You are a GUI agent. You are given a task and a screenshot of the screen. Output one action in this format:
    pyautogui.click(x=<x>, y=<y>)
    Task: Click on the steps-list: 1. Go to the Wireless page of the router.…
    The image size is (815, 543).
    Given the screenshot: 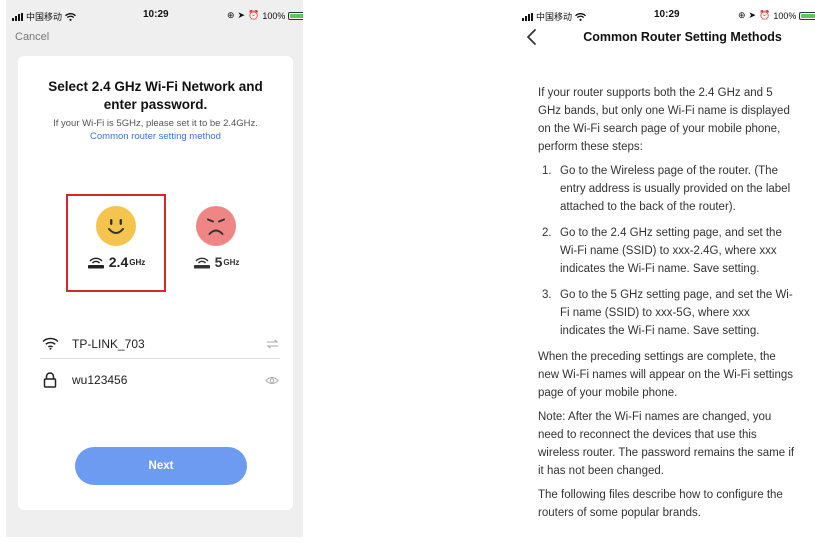 What is the action you would take?
    pyautogui.click(x=667, y=251)
    